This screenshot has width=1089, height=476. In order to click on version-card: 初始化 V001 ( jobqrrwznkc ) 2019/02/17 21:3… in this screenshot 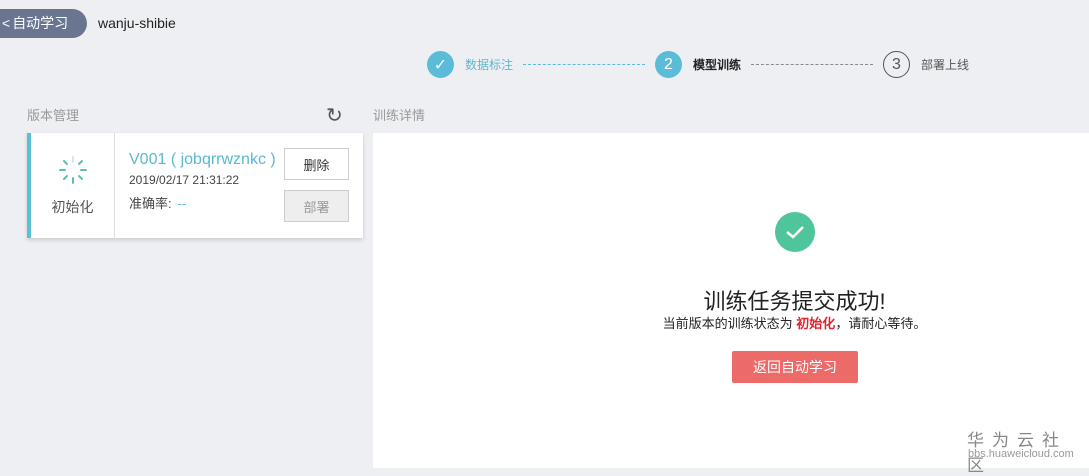, I will do `click(195, 185)`.